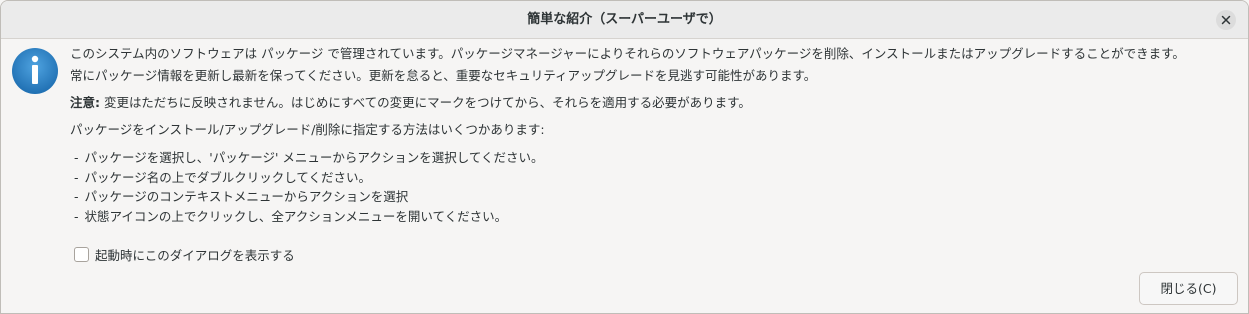 Image resolution: width=1249 pixels, height=314 pixels. I want to click on list-item: - パッケージを選択し、'パッケージ' メニューからアクションを選択してください。, so click(309, 157).